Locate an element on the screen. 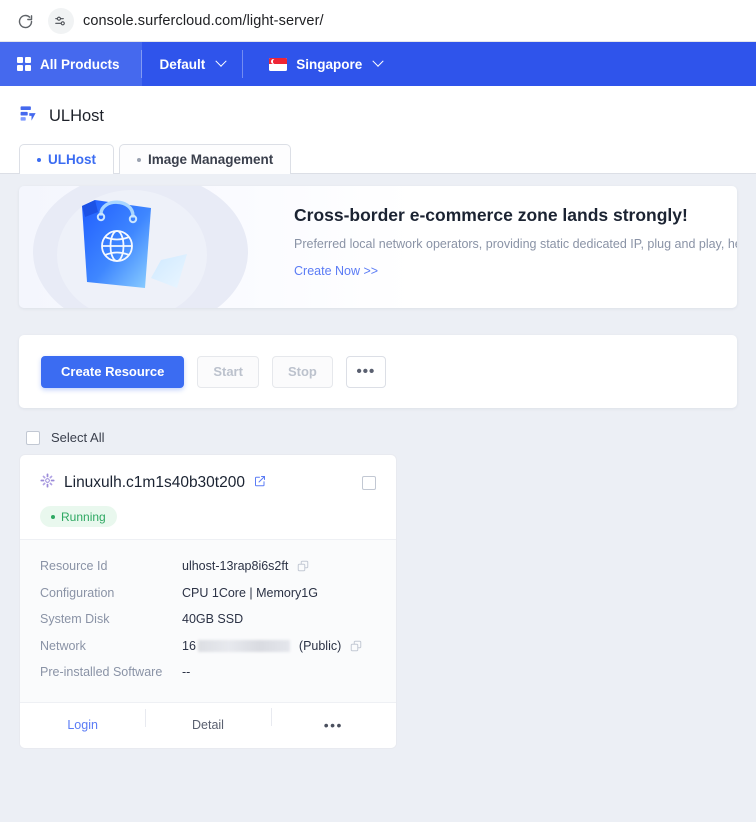 This screenshot has width=756, height=822. detail-row-resource-id: Resource Id ulhost-13rap8i6s2ft is located at coordinates (208, 566).